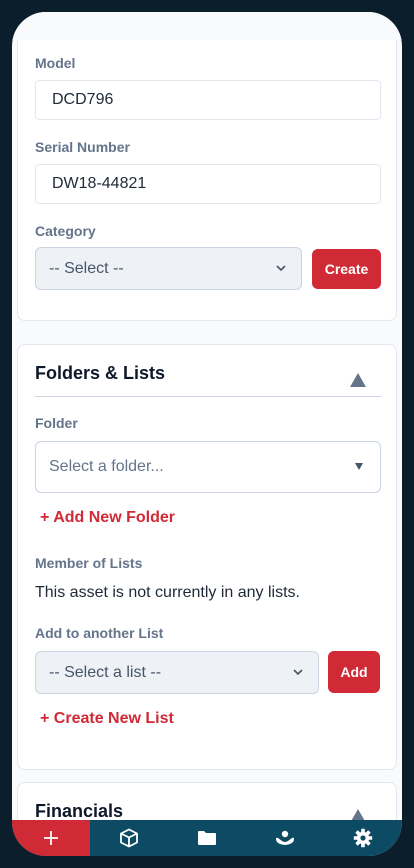 This screenshot has height=868, width=414. I want to click on nav-settings-button, so click(363, 838).